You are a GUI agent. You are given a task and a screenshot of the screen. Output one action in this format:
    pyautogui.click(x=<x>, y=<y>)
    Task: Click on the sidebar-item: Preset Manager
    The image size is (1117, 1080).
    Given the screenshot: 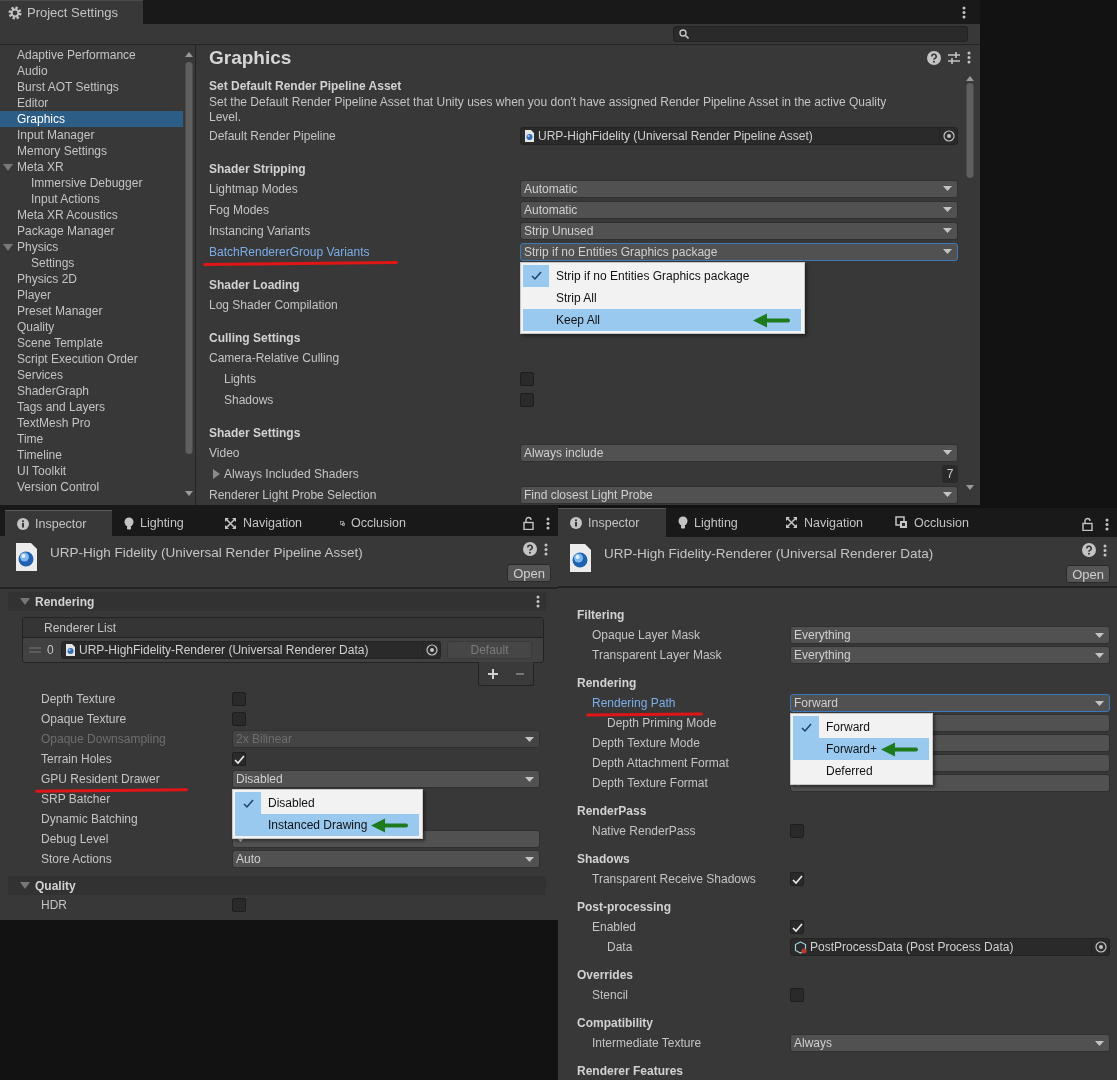 What is the action you would take?
    pyautogui.click(x=91, y=311)
    